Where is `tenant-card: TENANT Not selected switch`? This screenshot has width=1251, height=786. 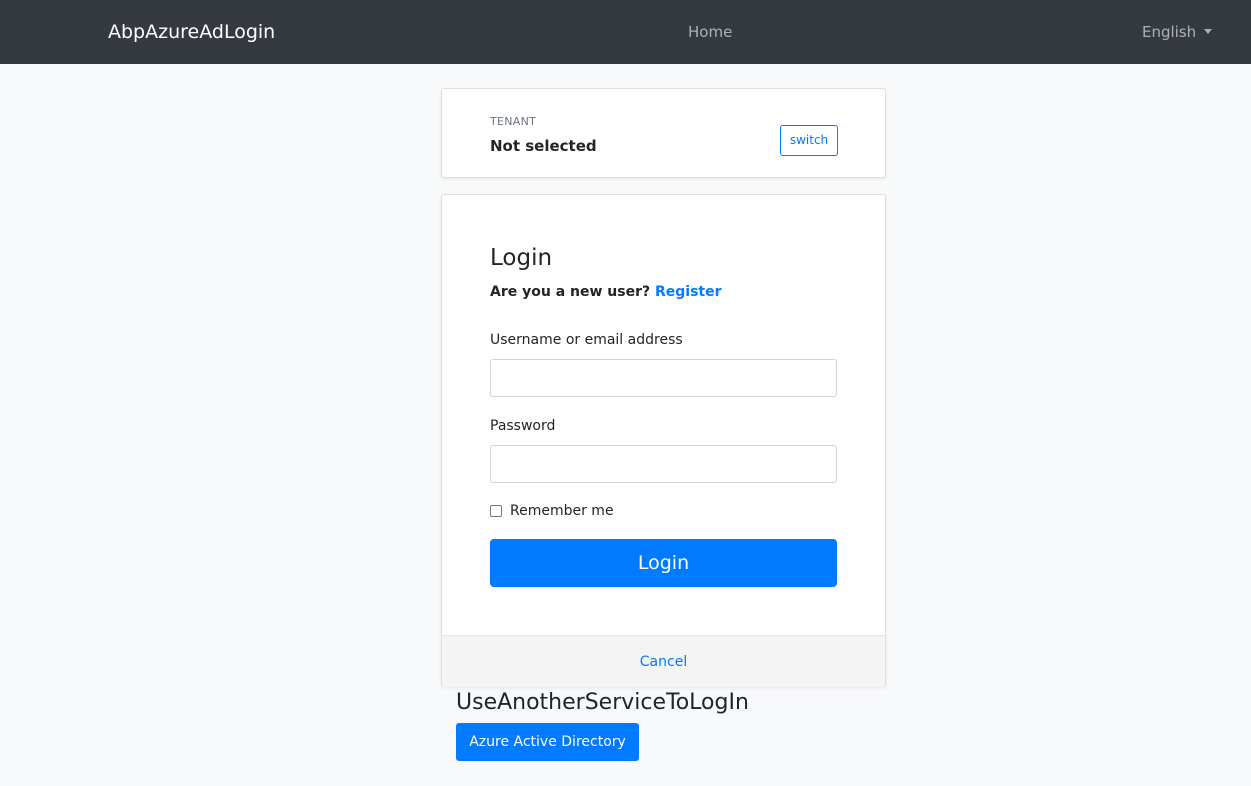
tenant-card: TENANT Not selected switch is located at coordinates (663, 133).